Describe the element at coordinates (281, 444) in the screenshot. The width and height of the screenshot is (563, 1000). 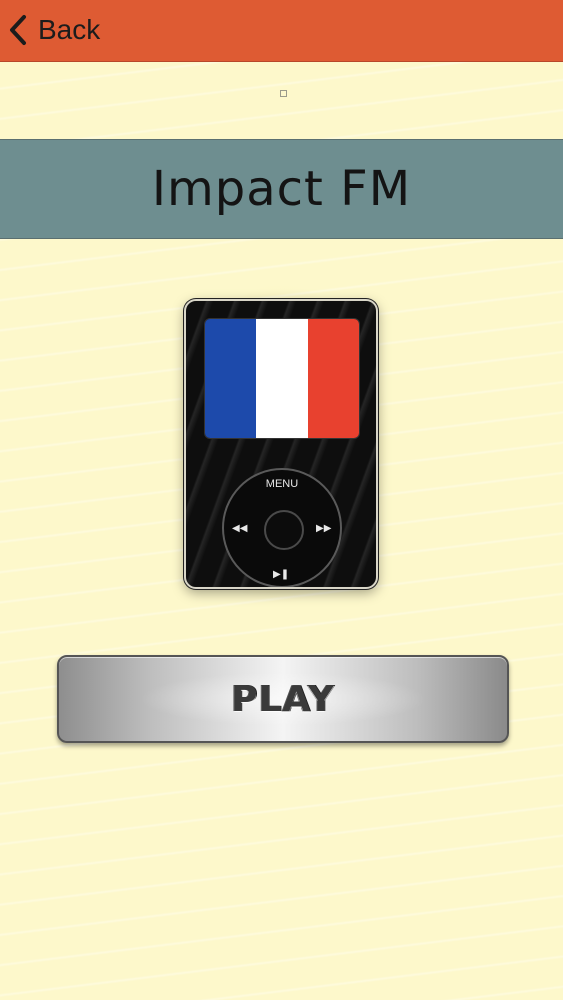
I see `media-player-image: MENU ◀◀ ▶▶ ▶❚` at that location.